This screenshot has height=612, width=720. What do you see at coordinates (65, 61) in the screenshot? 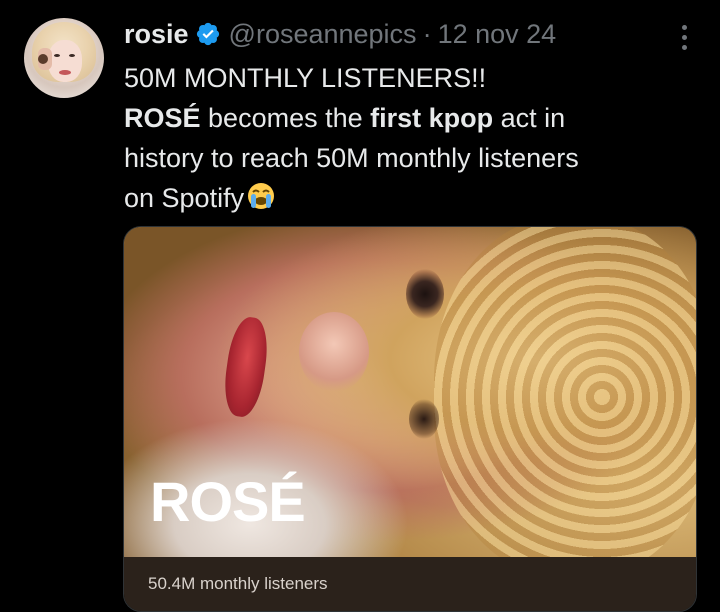
I see `avatar-face` at bounding box center [65, 61].